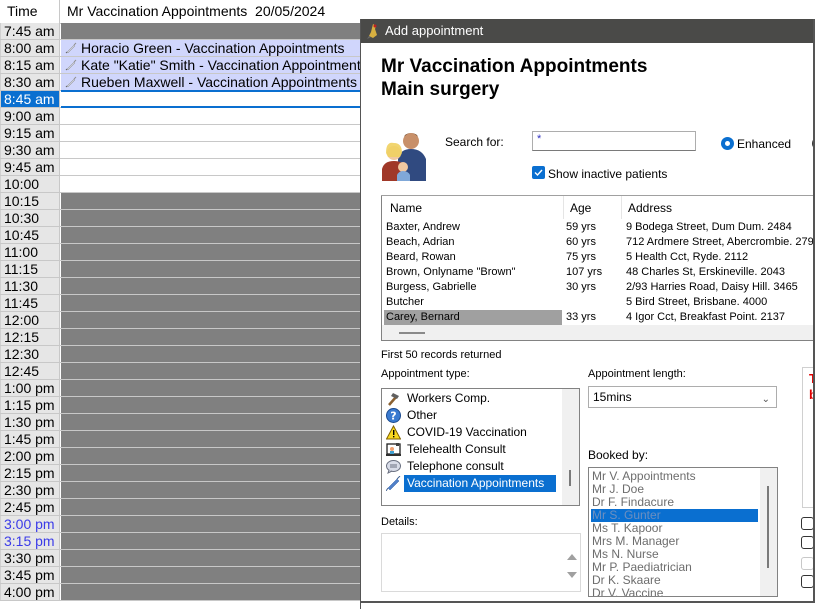  I want to click on time-slot-label: 9:15 am, so click(30, 133).